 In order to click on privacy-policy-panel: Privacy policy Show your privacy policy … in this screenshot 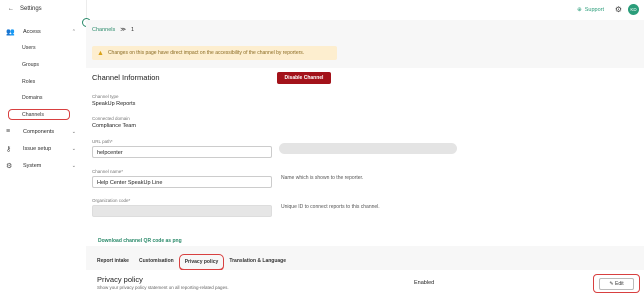, I will do `click(365, 286)`.